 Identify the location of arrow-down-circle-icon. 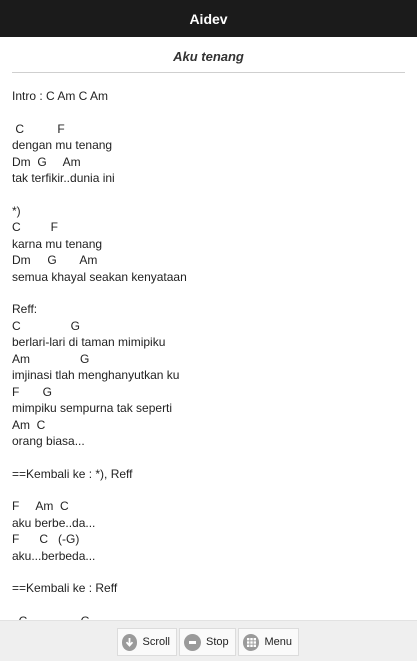
(130, 642).